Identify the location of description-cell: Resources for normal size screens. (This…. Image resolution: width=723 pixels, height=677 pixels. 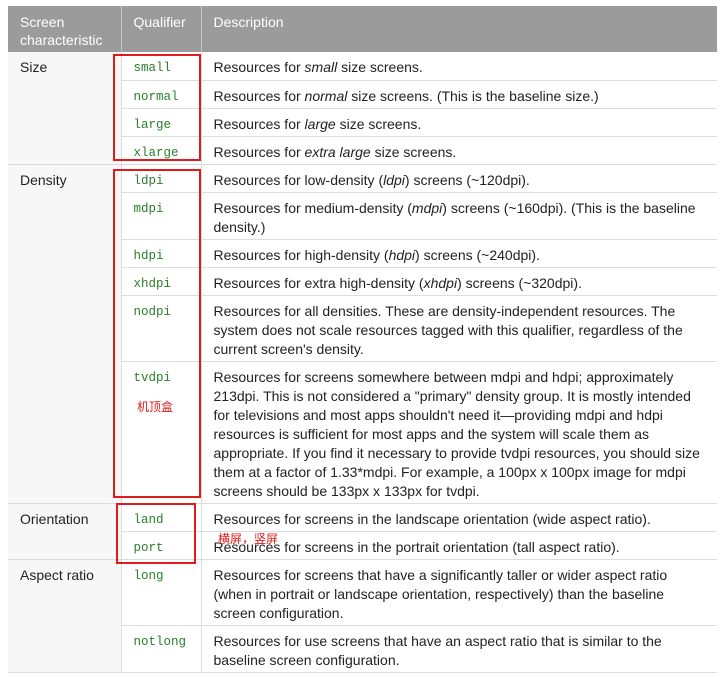
(459, 94).